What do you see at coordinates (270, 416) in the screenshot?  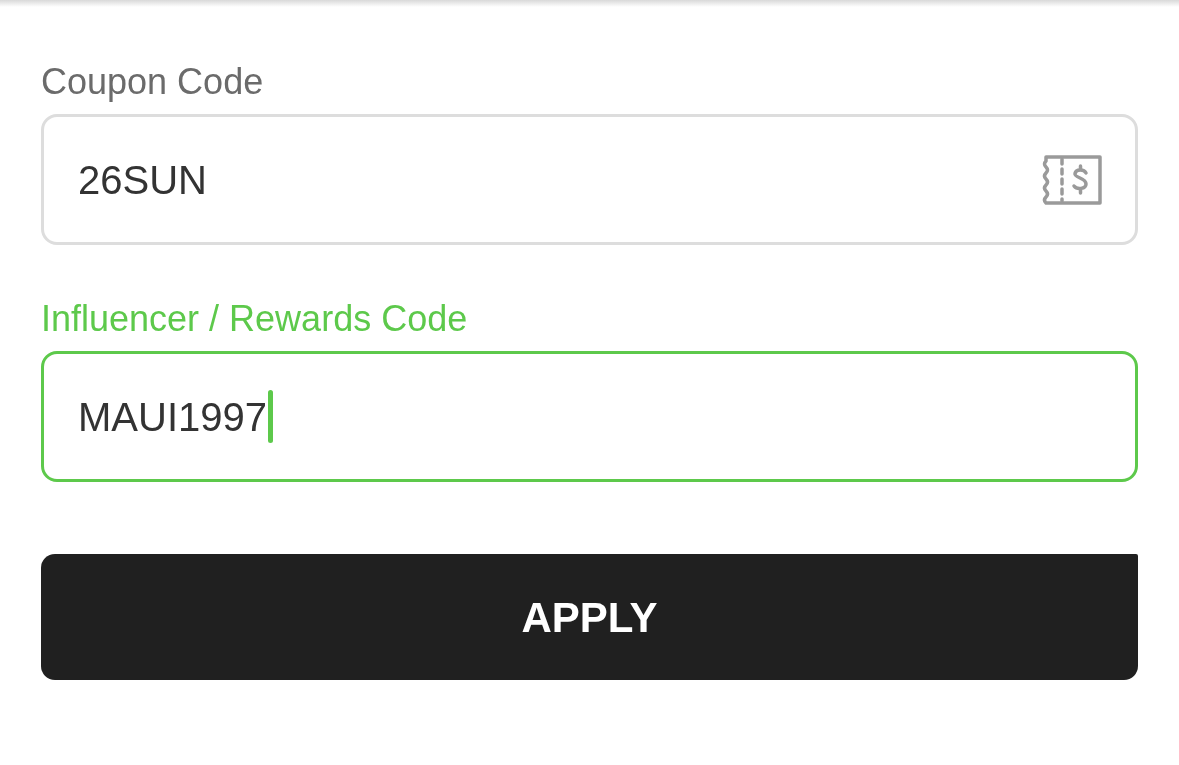 I see `text-cursor` at bounding box center [270, 416].